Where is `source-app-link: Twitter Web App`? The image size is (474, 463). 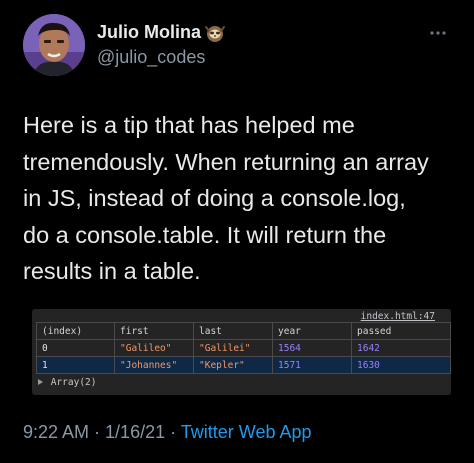
source-app-link: Twitter Web App is located at coordinates (246, 432).